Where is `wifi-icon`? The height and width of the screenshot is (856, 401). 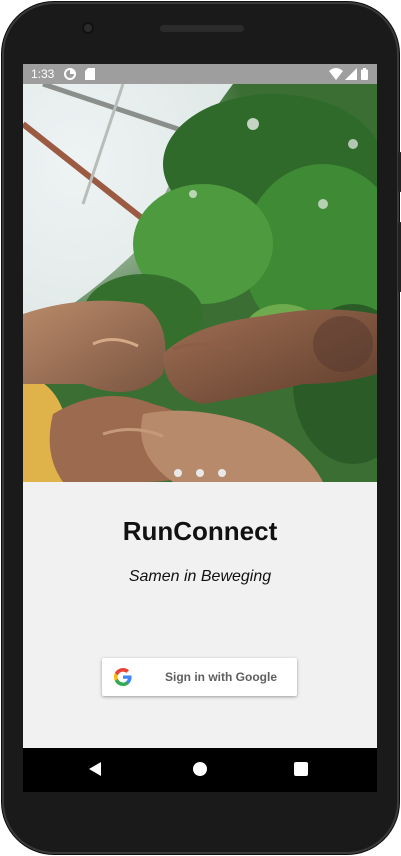 wifi-icon is located at coordinates (336, 74).